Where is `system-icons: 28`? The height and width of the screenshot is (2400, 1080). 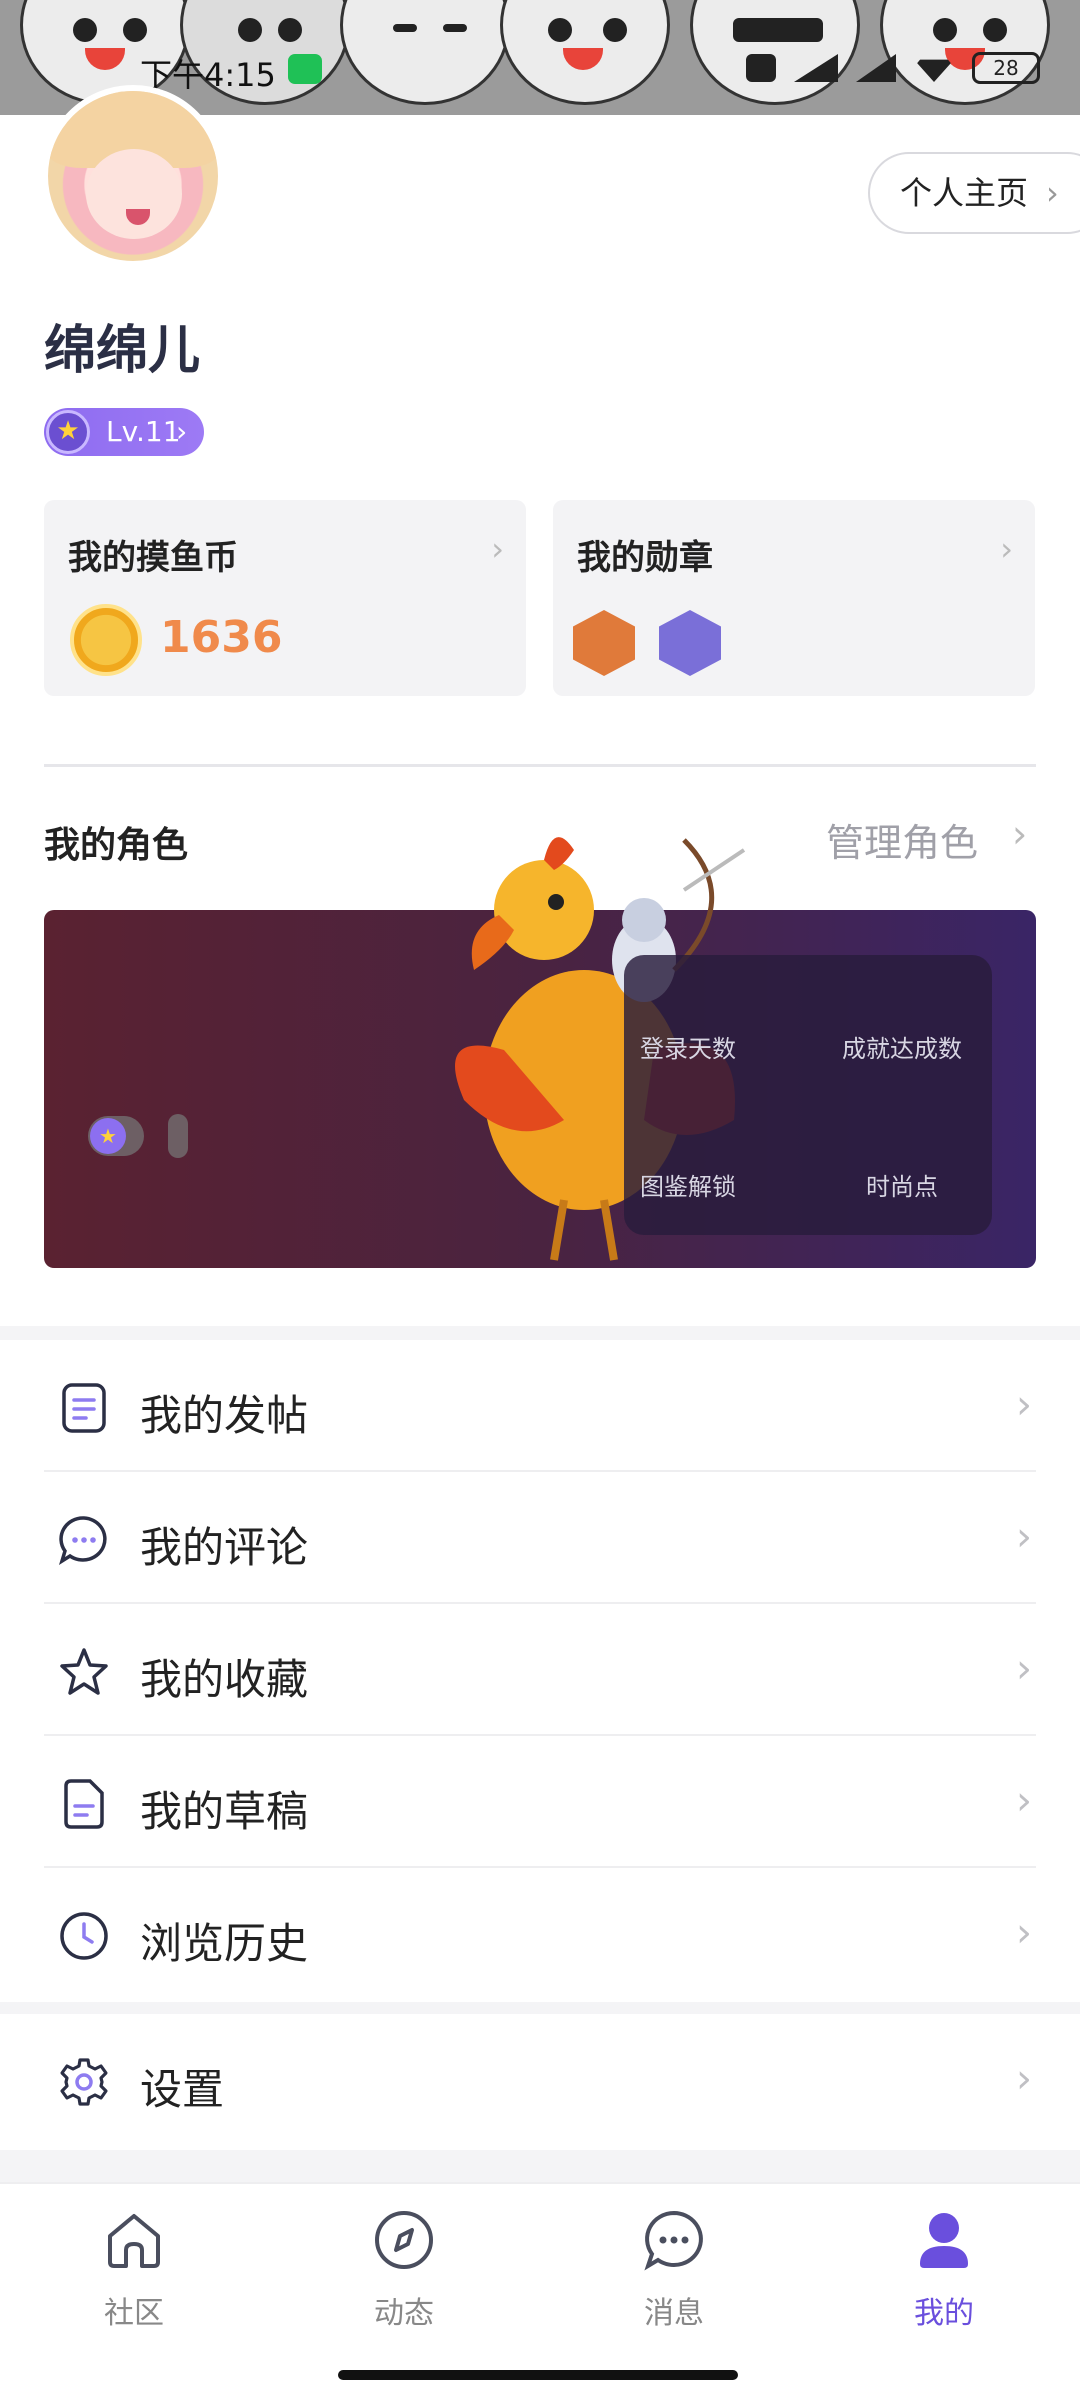 system-icons: 28 is located at coordinates (893, 68).